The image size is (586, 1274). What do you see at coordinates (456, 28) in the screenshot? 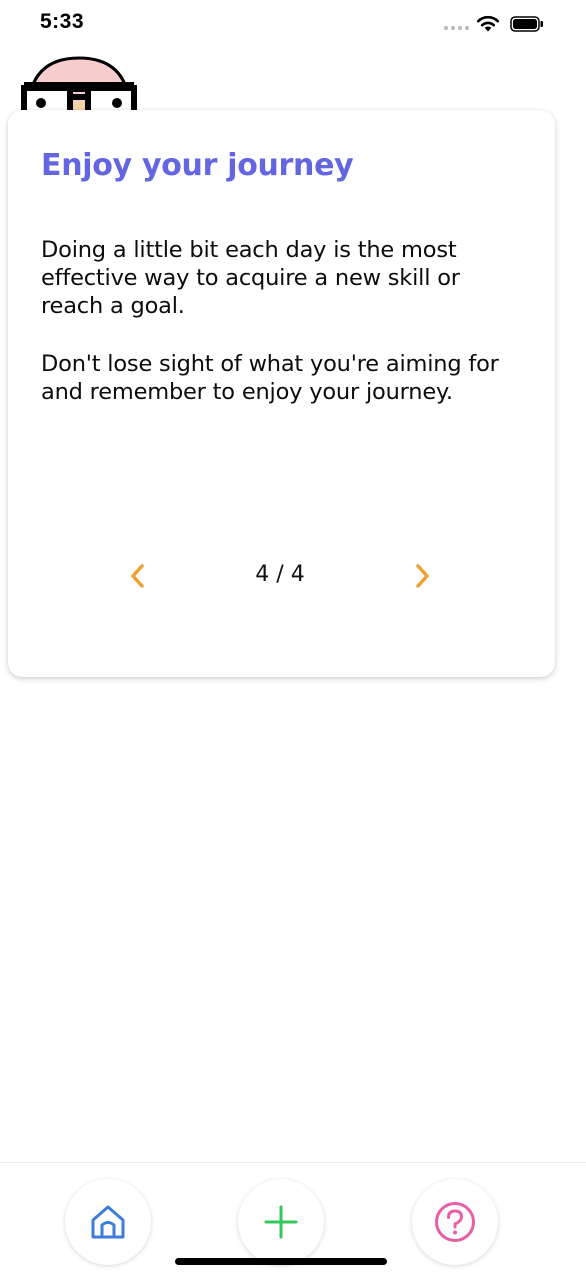
I see `cellular-signal-icon` at bounding box center [456, 28].